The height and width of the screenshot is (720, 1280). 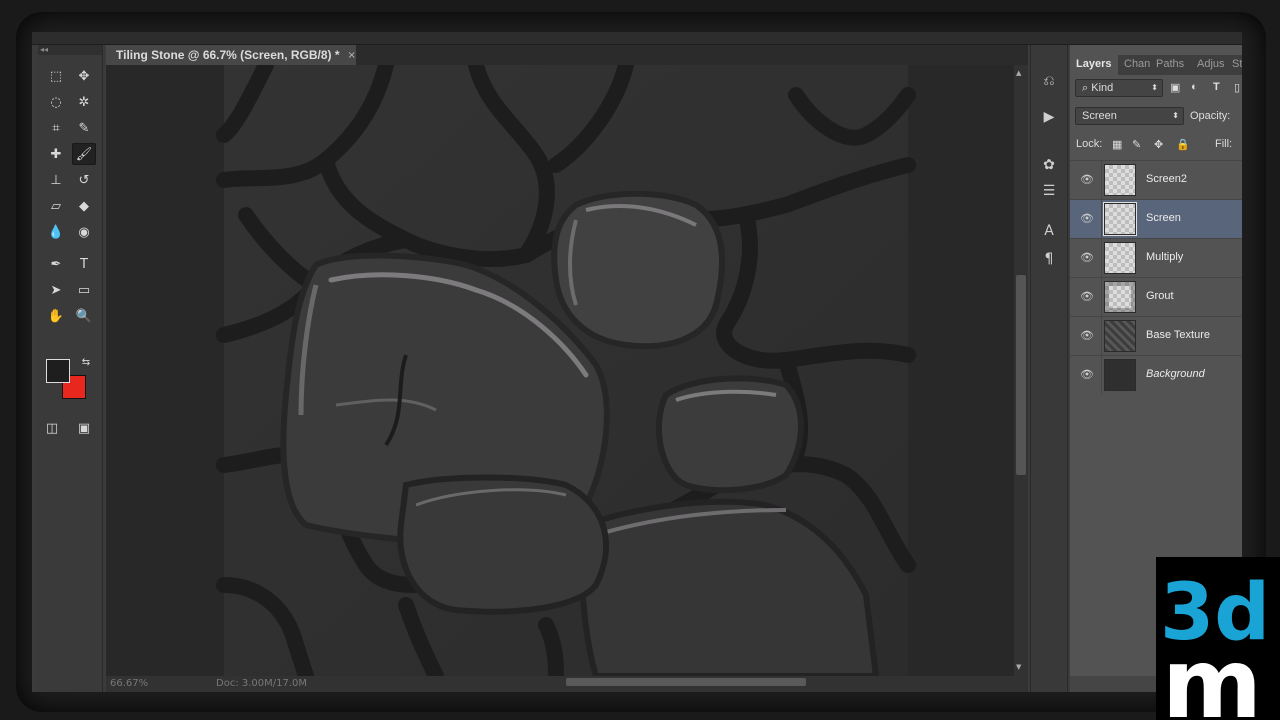 What do you see at coordinates (84, 76) in the screenshot?
I see `move-tool-icon: ✥` at bounding box center [84, 76].